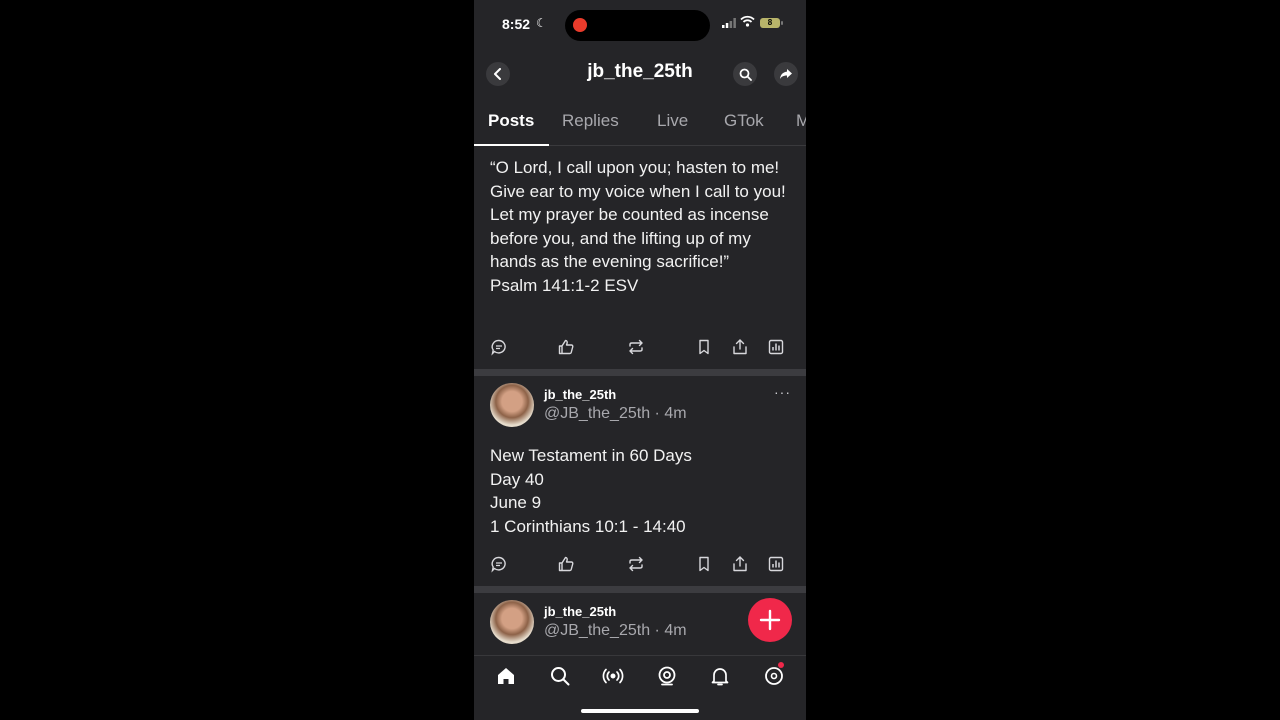 This screenshot has width=1280, height=720. Describe the element at coordinates (672, 121) in the screenshot. I see `tab-live: Live` at that location.